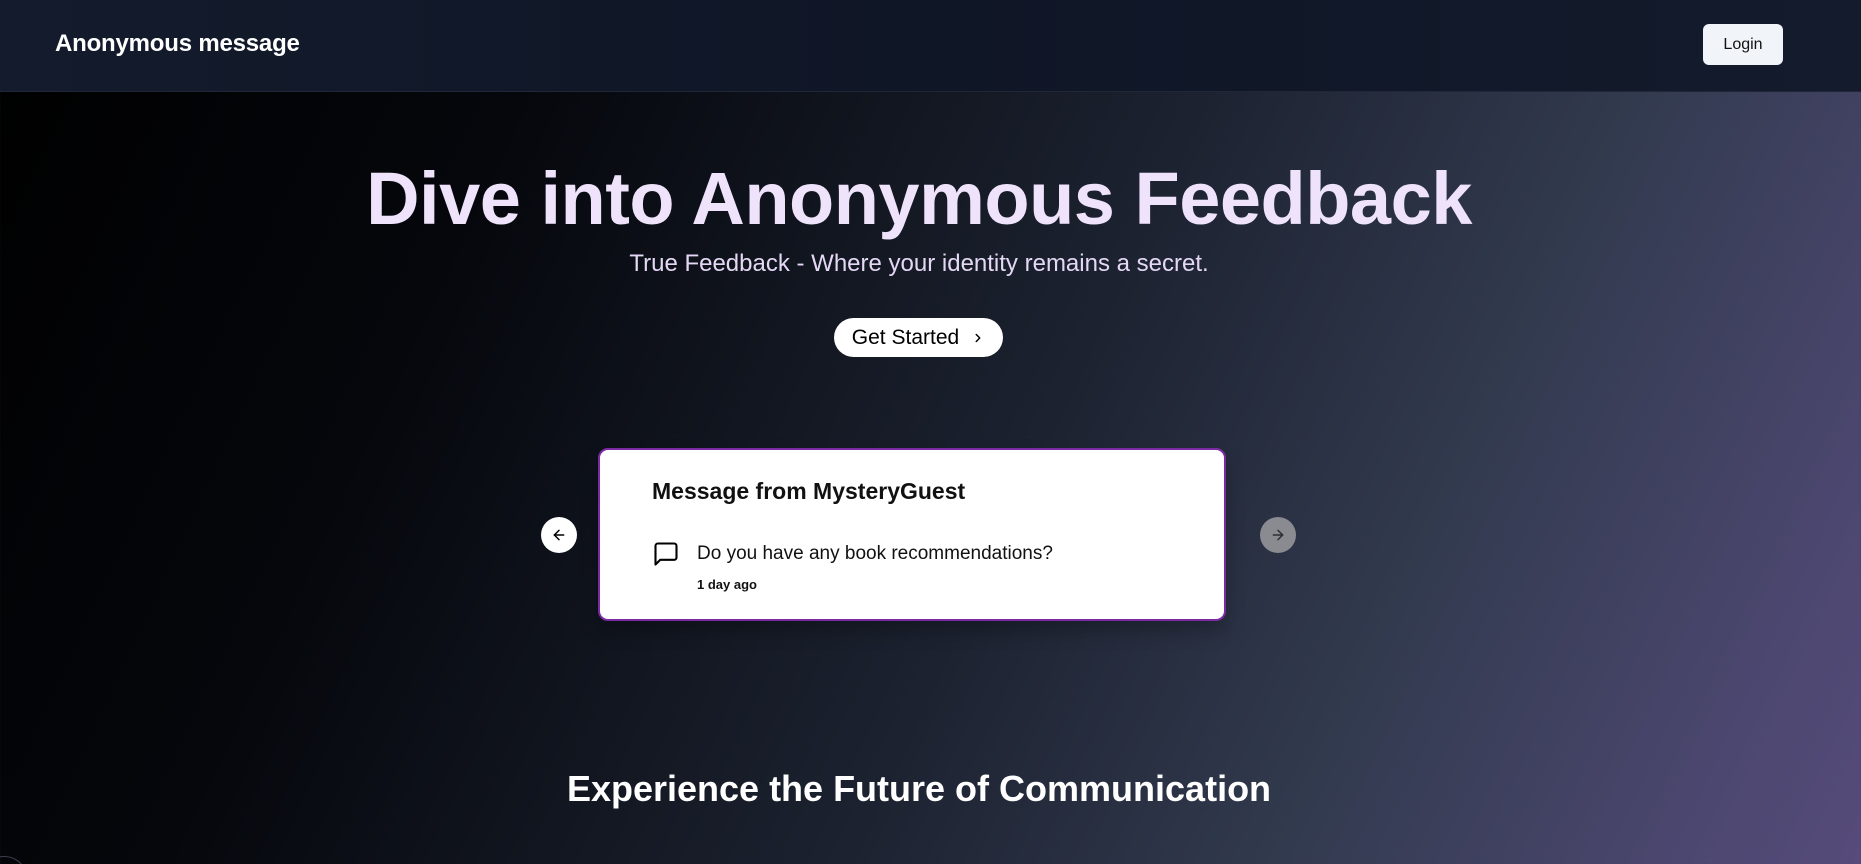 This screenshot has width=1861, height=864. What do you see at coordinates (809, 491) in the screenshot?
I see `message-card-title: Message from MysteryGuest` at bounding box center [809, 491].